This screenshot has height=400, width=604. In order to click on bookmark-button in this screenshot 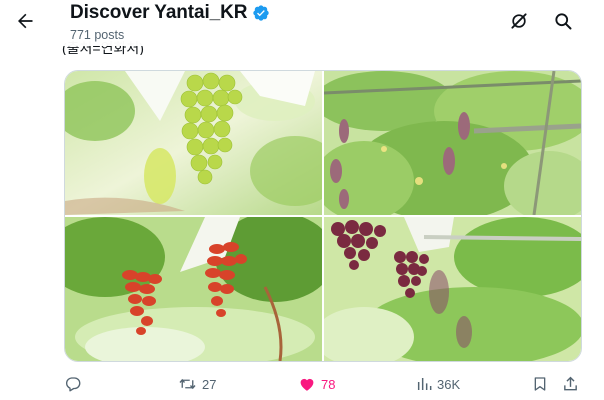, I will do `click(540, 384)`.